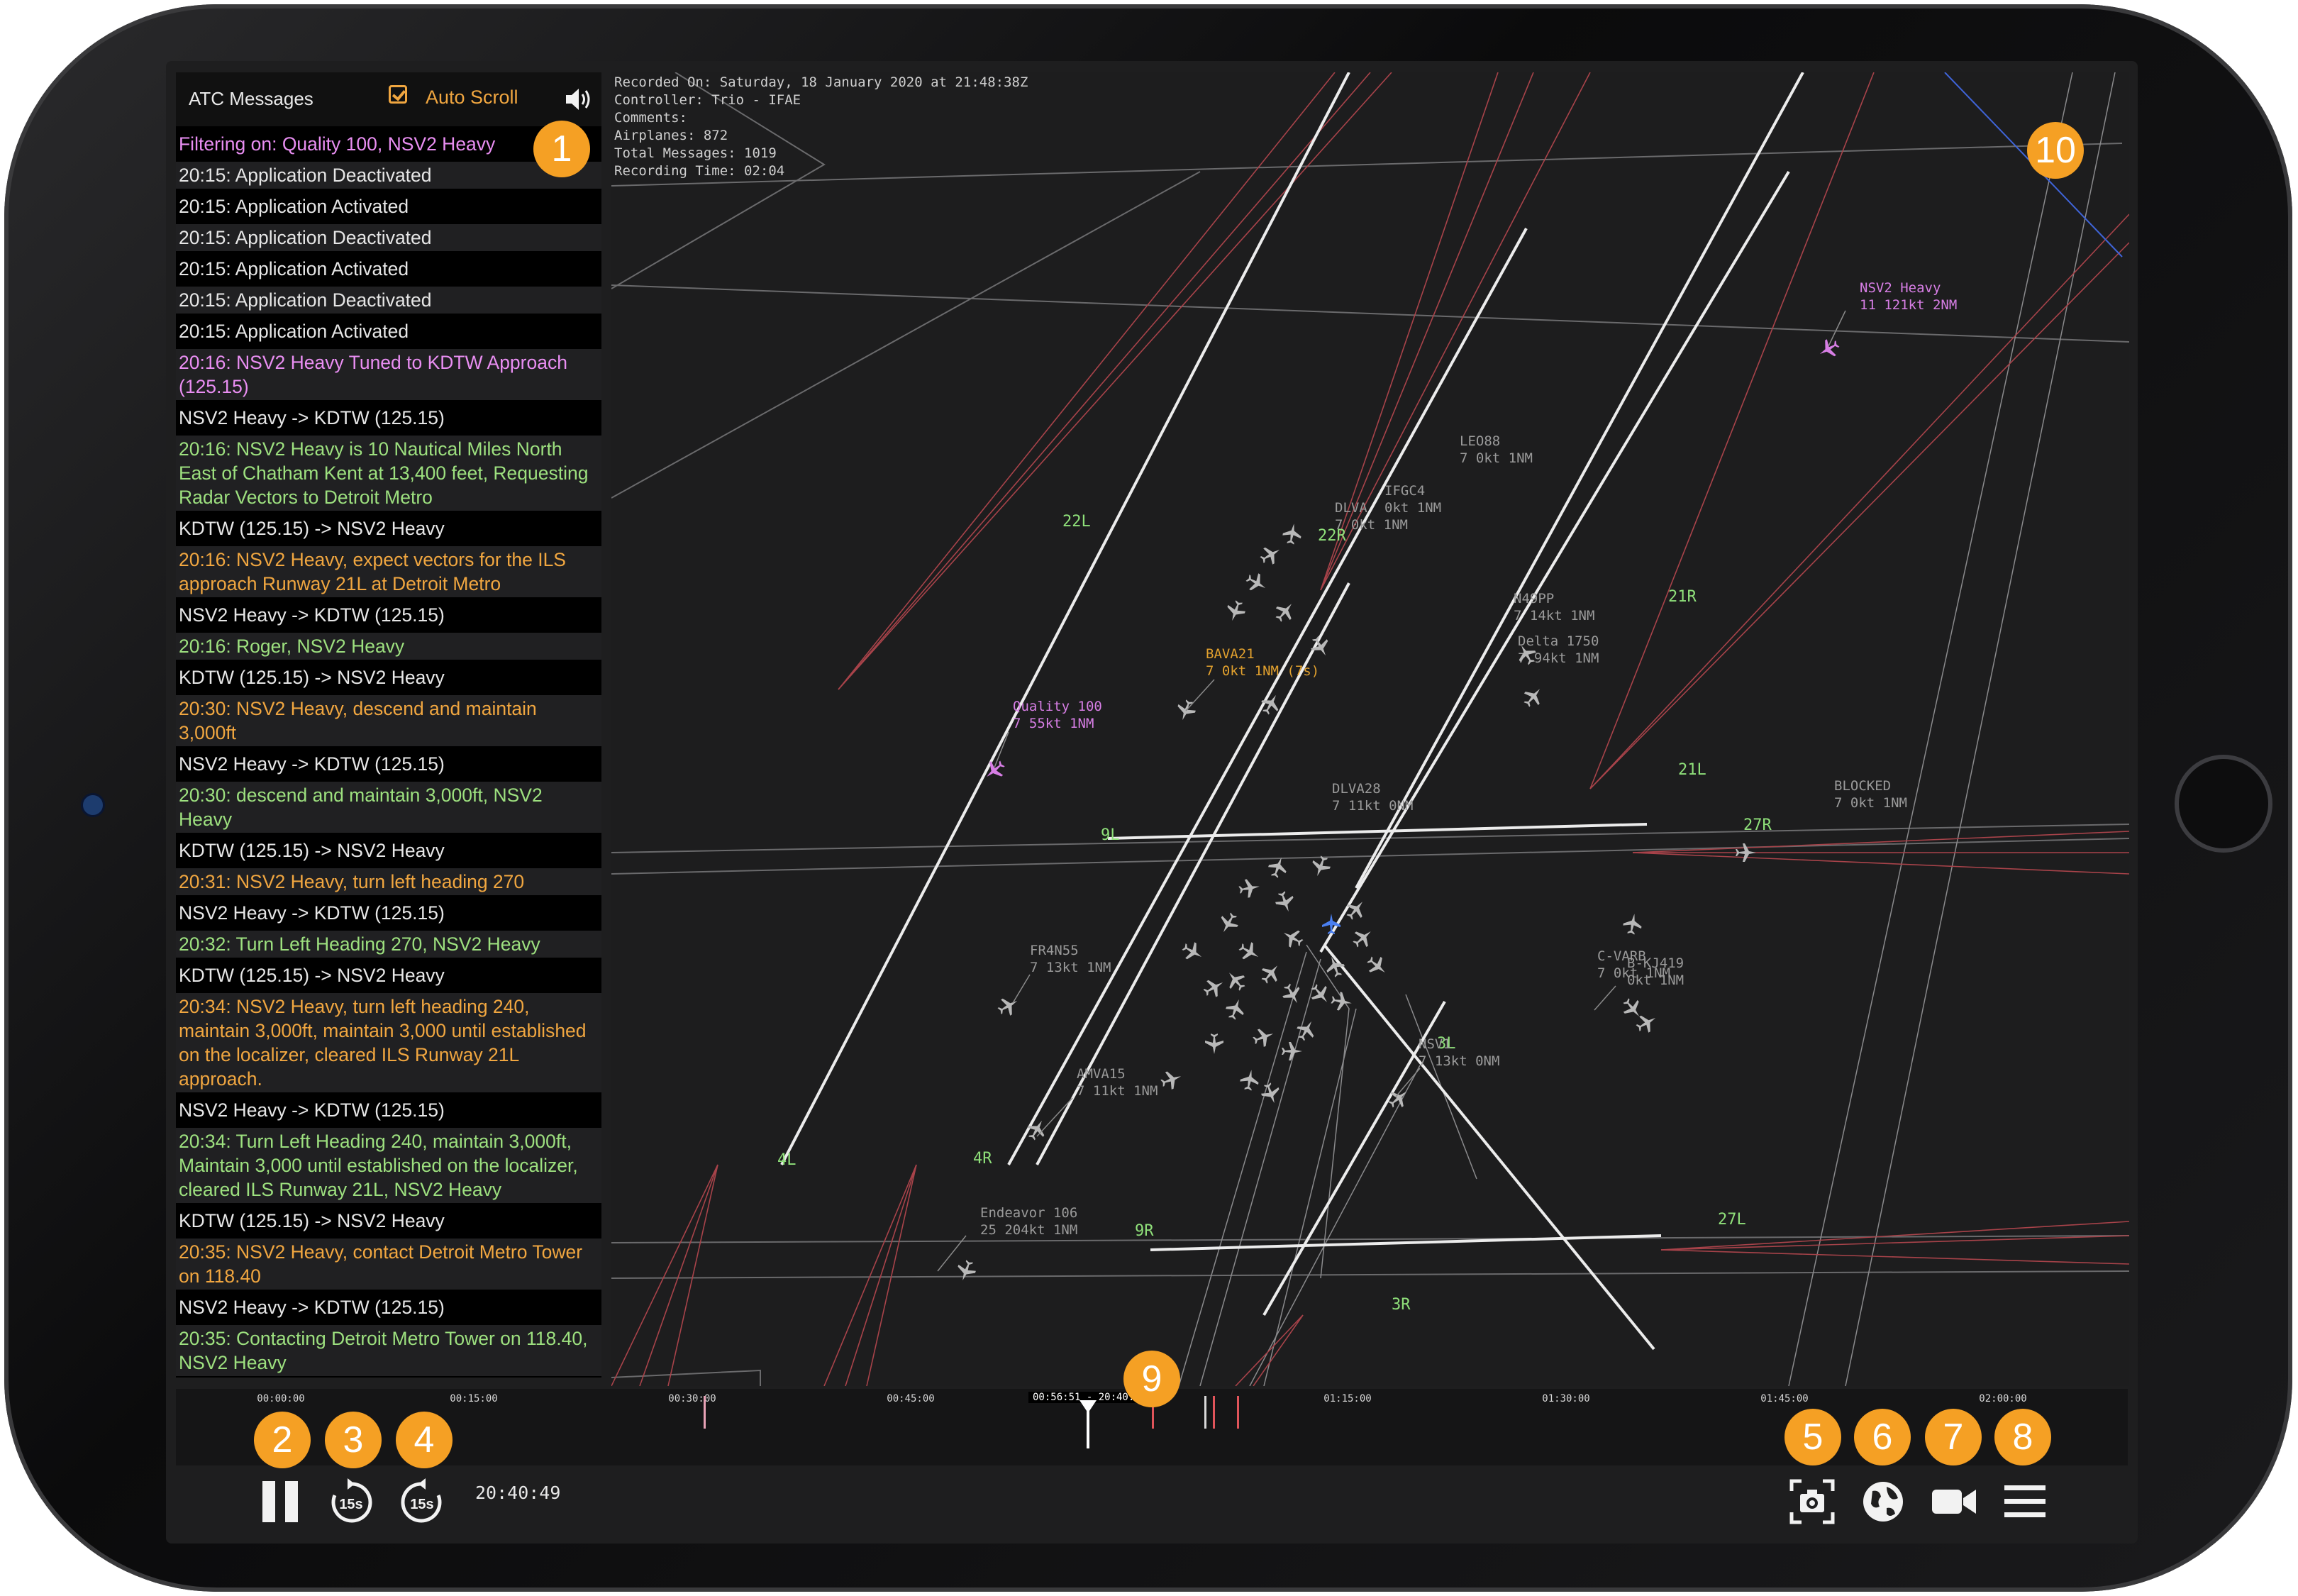  What do you see at coordinates (388, 99) in the screenshot?
I see `atc-panel-header: ATC Messages Auto Scroll` at bounding box center [388, 99].